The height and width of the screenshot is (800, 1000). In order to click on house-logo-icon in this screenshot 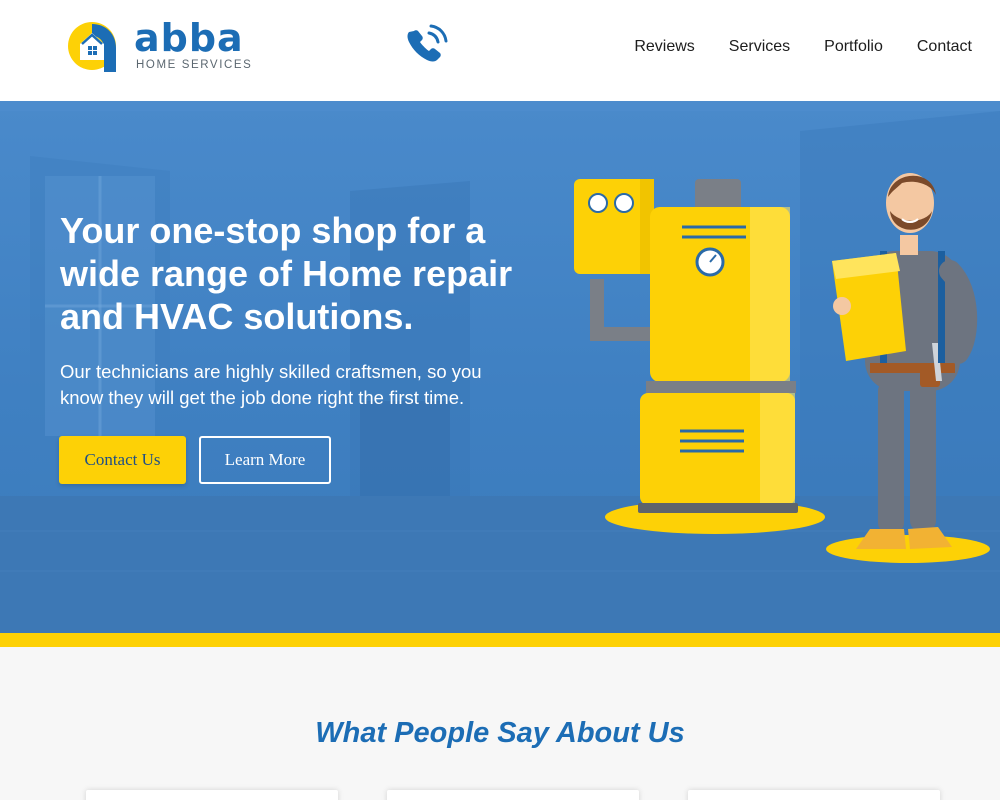, I will do `click(92, 47)`.